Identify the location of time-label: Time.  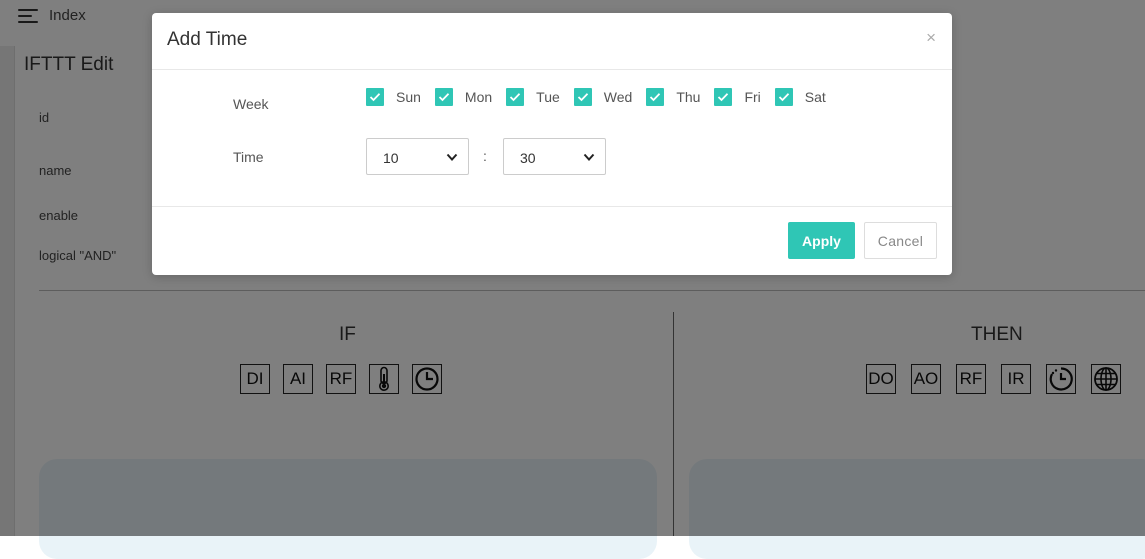
(248, 157).